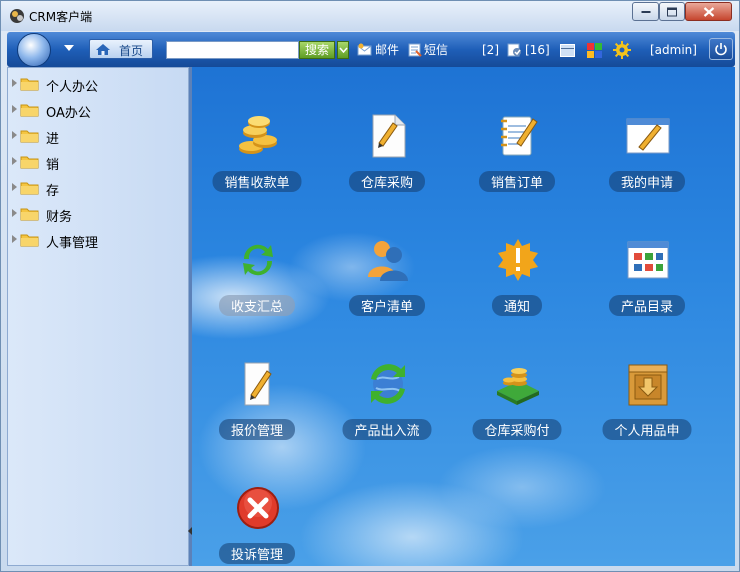 The image size is (740, 572). Describe the element at coordinates (648, 136) in the screenshot. I see `edit-window-icon` at that location.